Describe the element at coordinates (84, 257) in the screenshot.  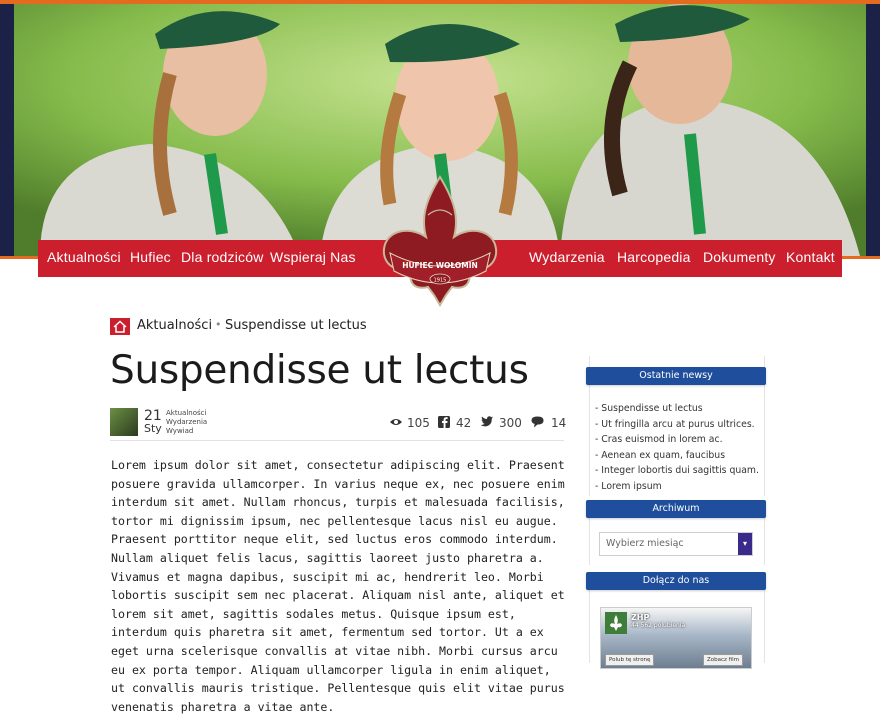
I see `nav-item-aktualnosci: Aktualności` at that location.